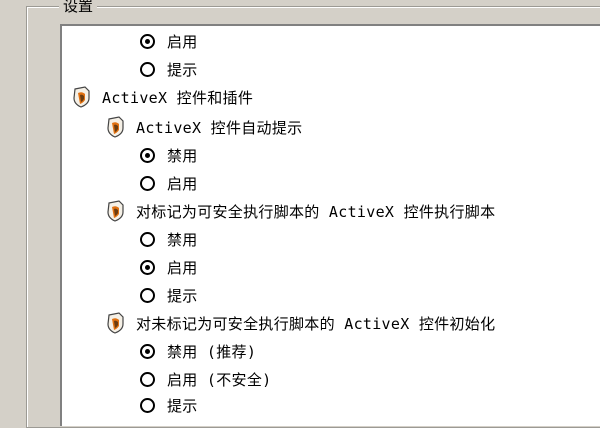 The image size is (600, 428). What do you see at coordinates (78, 7) in the screenshot?
I see `groupbox-title: 设置` at bounding box center [78, 7].